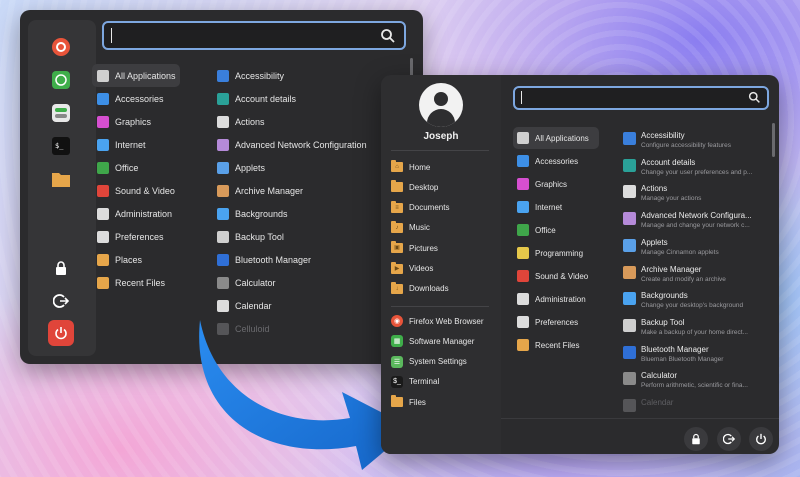 Image resolution: width=800 pixels, height=477 pixels. I want to click on app-item: Actions, so click(289, 121).